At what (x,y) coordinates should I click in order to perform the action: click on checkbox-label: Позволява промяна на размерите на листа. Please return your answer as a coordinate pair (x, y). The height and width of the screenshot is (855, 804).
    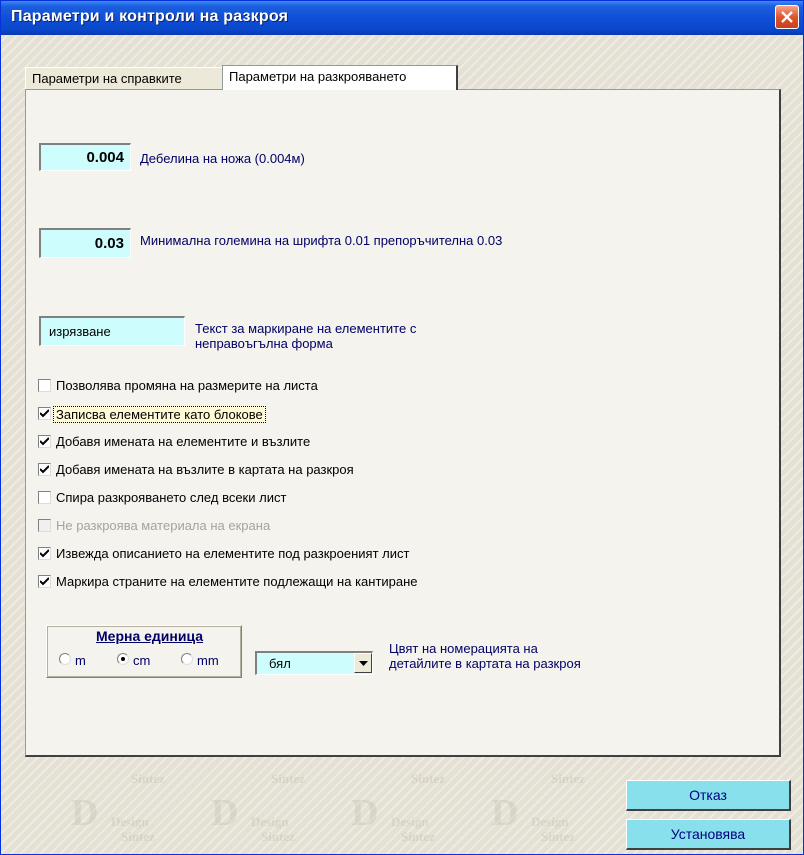
    Looking at the image, I should click on (187, 385).